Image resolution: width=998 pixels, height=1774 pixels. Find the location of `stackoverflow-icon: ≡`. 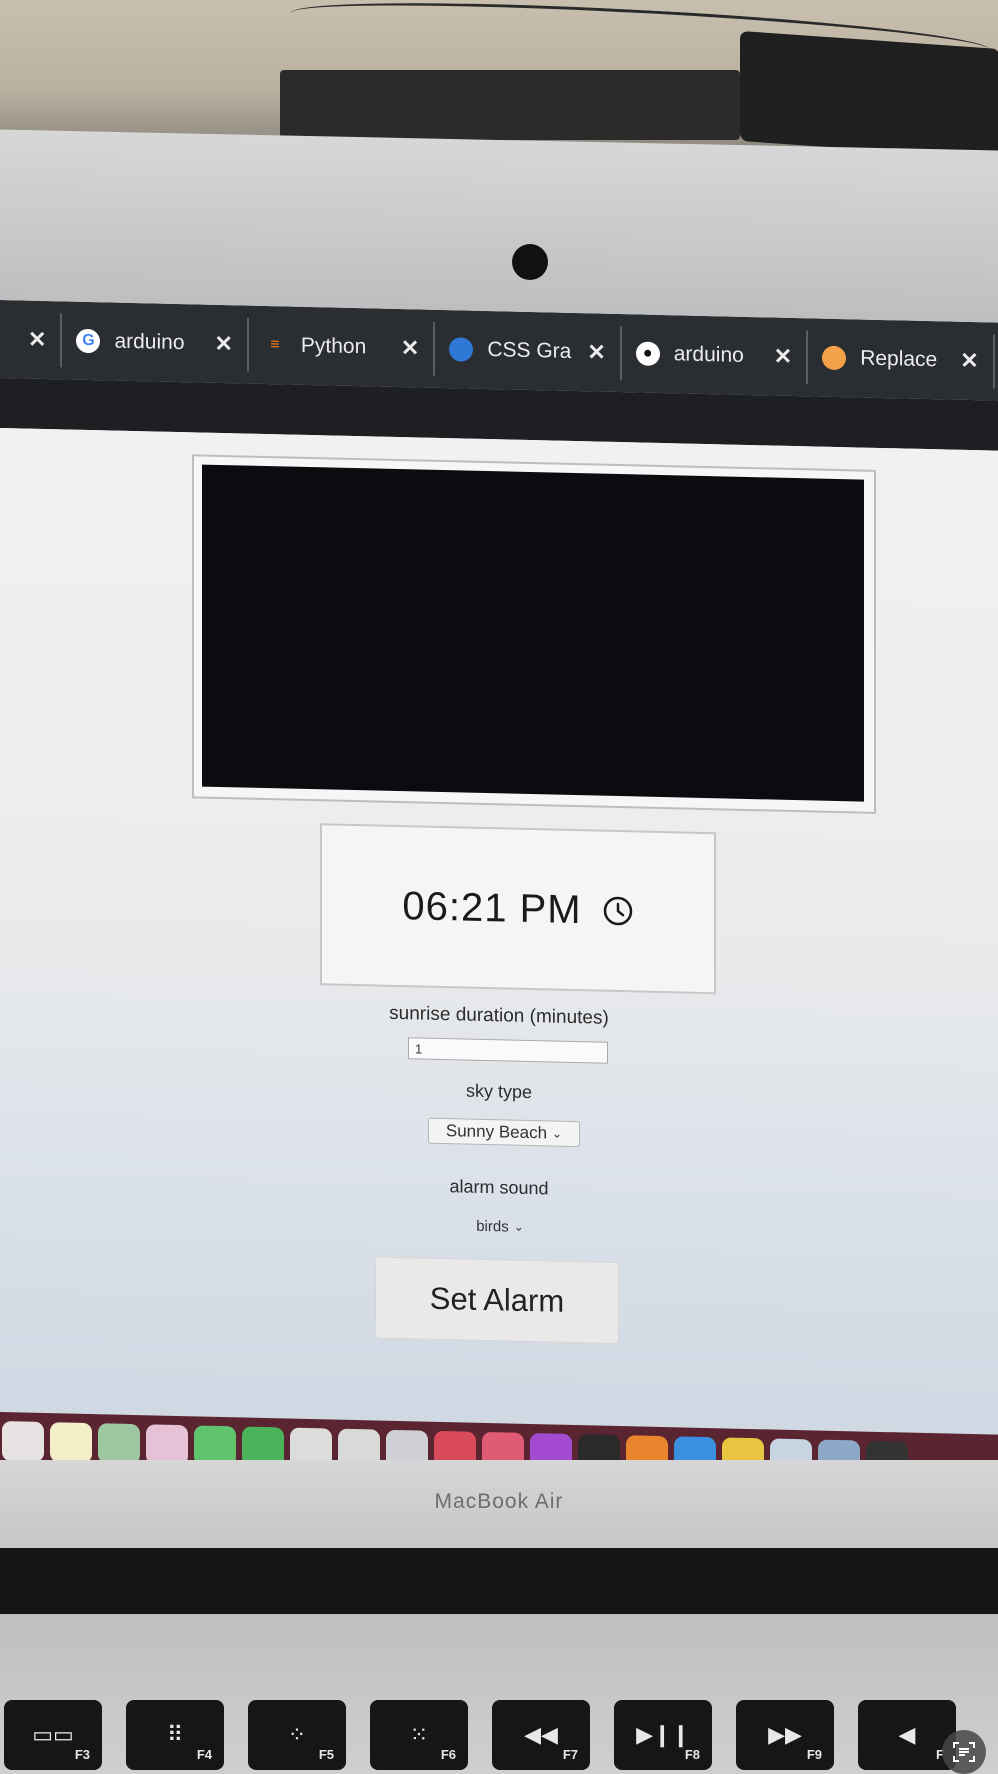

stackoverflow-icon: ≡ is located at coordinates (275, 345).